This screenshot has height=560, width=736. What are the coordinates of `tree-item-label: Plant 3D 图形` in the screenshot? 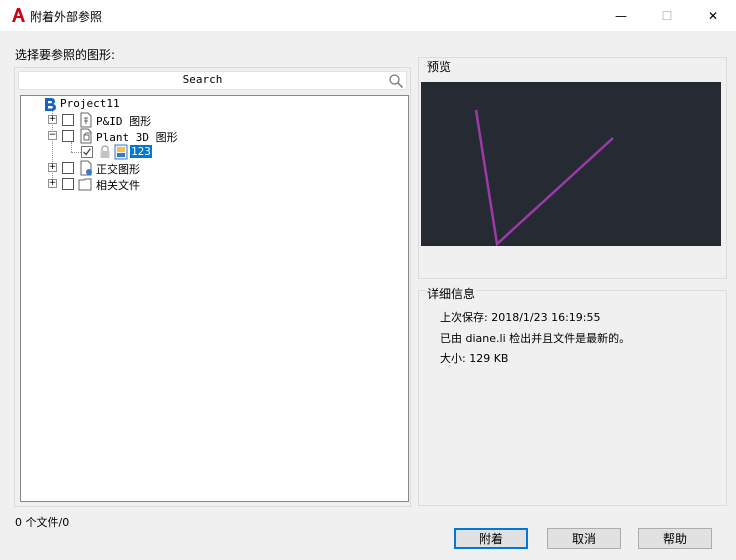 It's located at (137, 137).